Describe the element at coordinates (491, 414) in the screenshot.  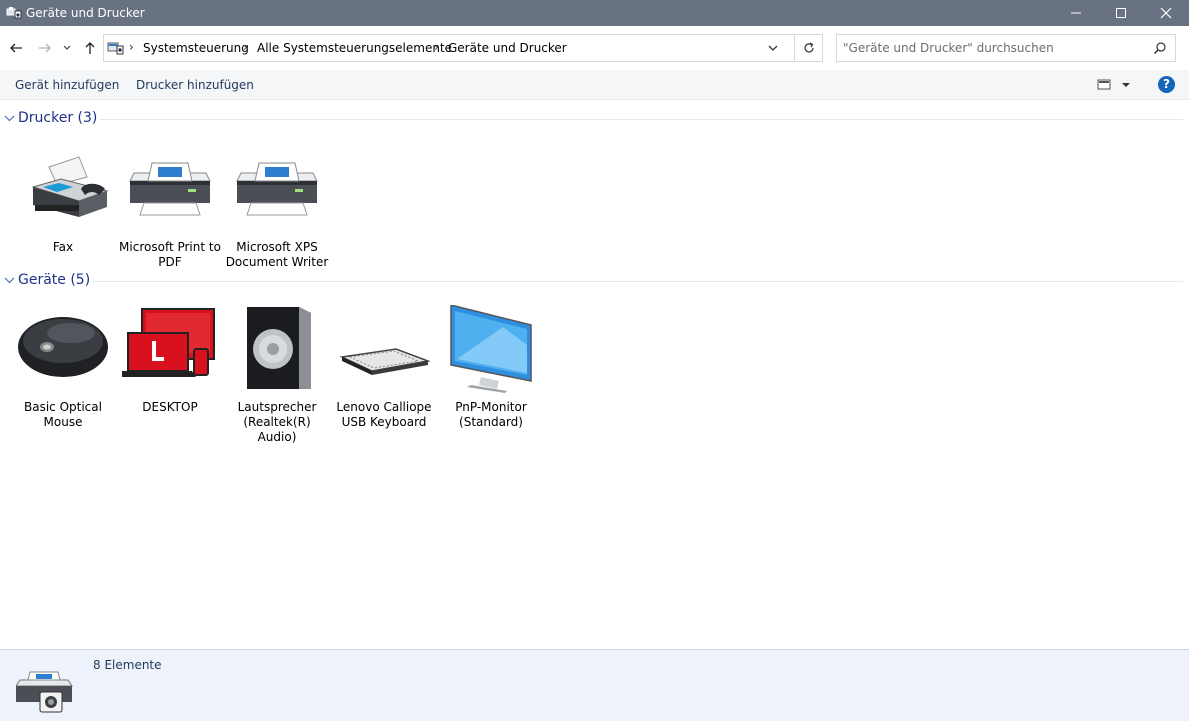
I see `item-label: PnP-Monitor (Standard)` at that location.